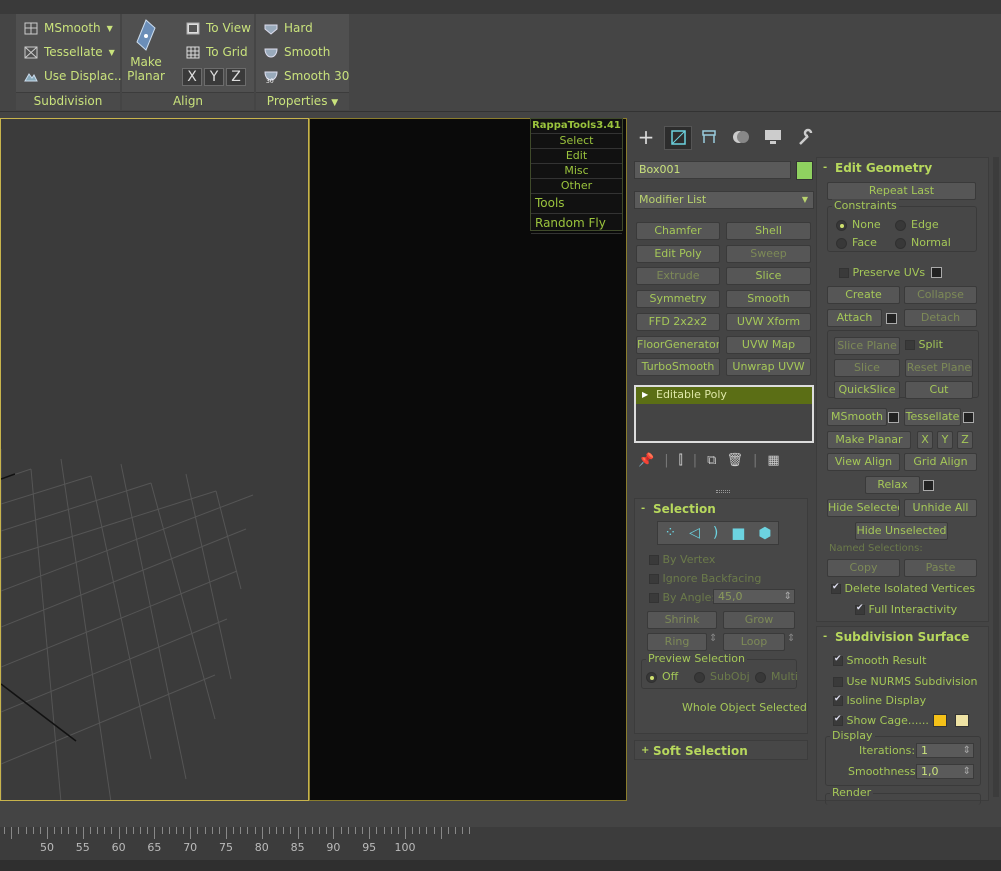 The height and width of the screenshot is (871, 1001). I want to click on unhide-all-button: Unhide All, so click(940, 508).